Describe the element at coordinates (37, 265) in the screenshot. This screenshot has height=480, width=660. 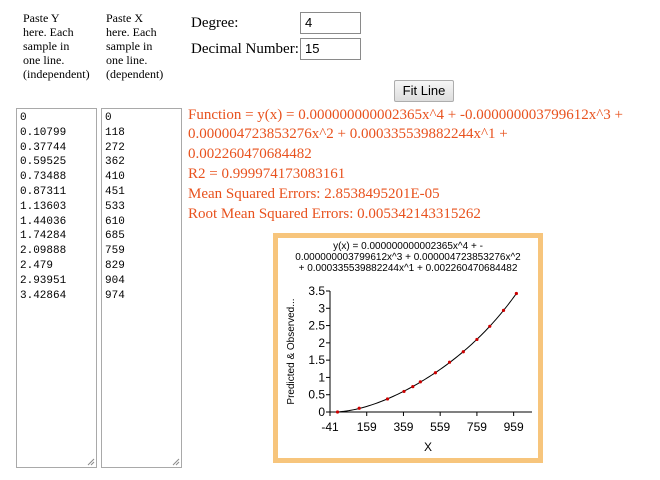
I see `y-value-line: 2.479` at that location.